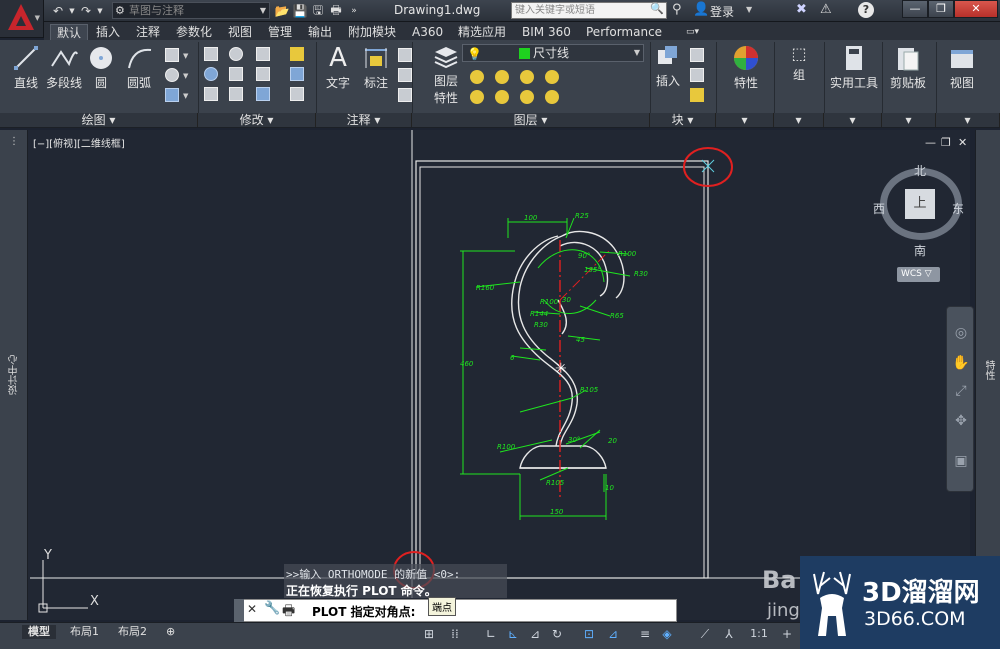 The height and width of the screenshot is (649, 1000). I want to click on annotation-scale-label: 1:1, so click(759, 635).